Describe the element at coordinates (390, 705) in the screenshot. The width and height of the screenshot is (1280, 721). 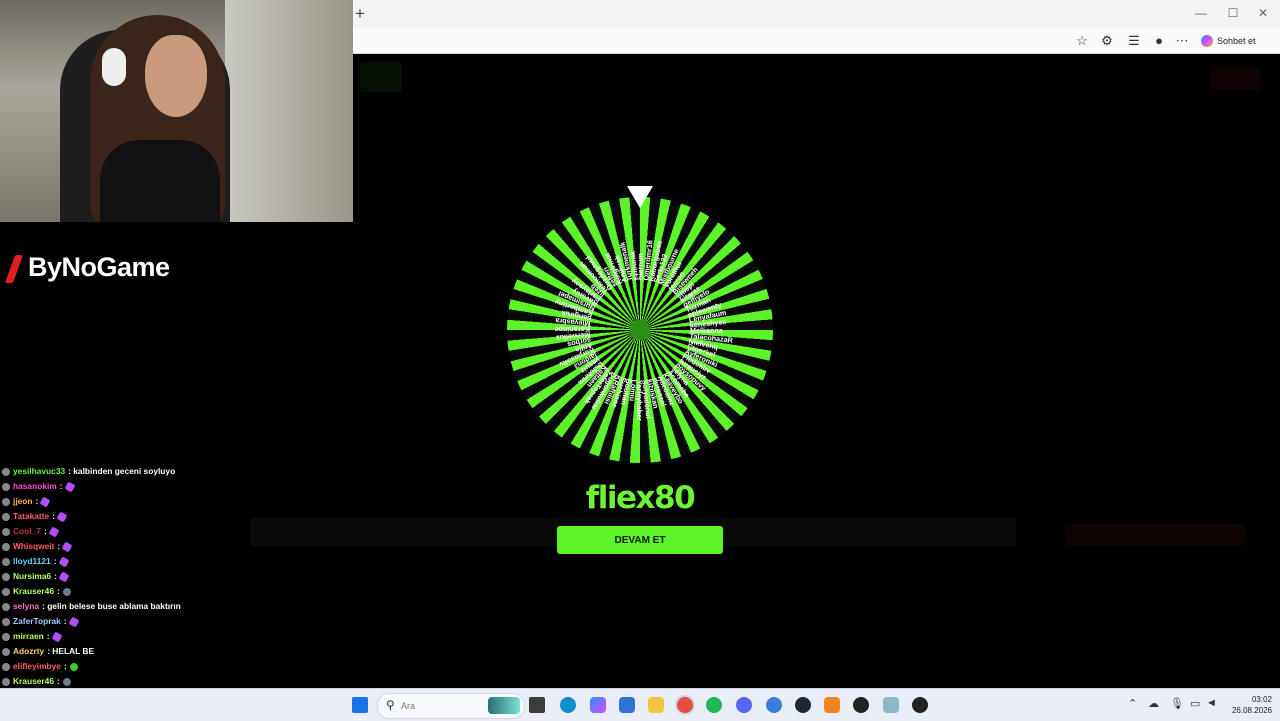
I see `search-icon: ⚲` at that location.